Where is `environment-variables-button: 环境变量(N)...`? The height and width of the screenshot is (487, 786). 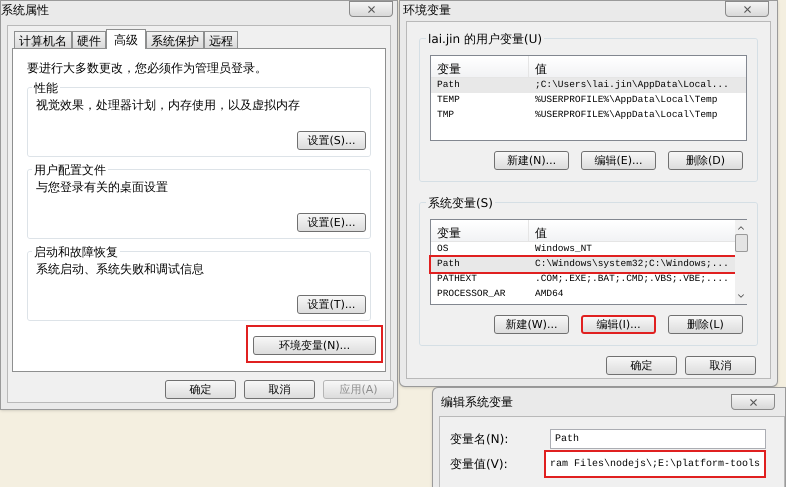
environment-variables-button: 环境变量(N)... is located at coordinates (314, 345).